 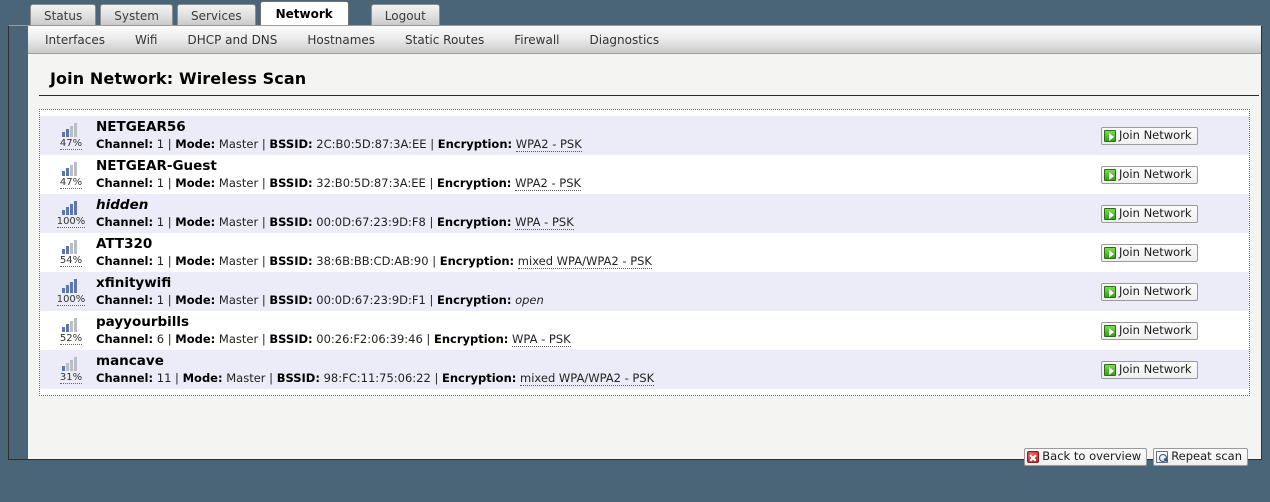 I want to click on channel-value: 11, so click(x=164, y=378).